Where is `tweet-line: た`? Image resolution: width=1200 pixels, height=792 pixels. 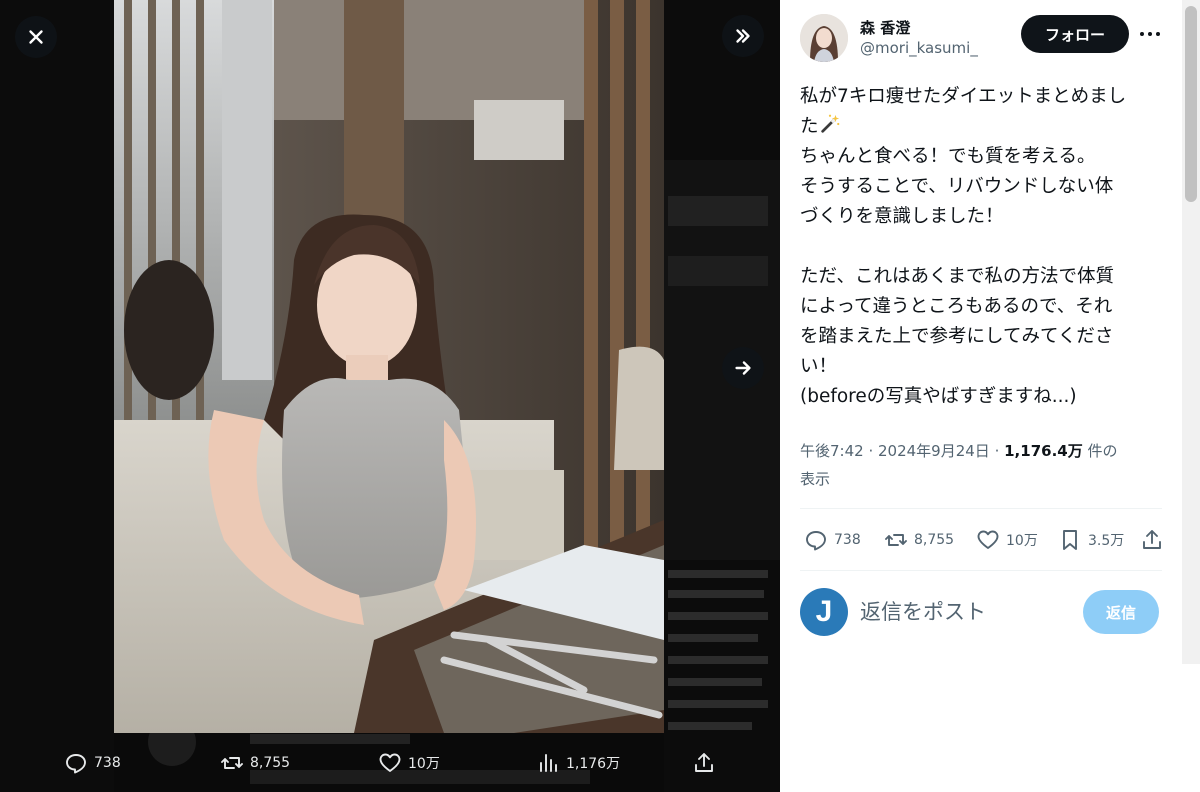
tweet-line: た is located at coordinates (986, 127).